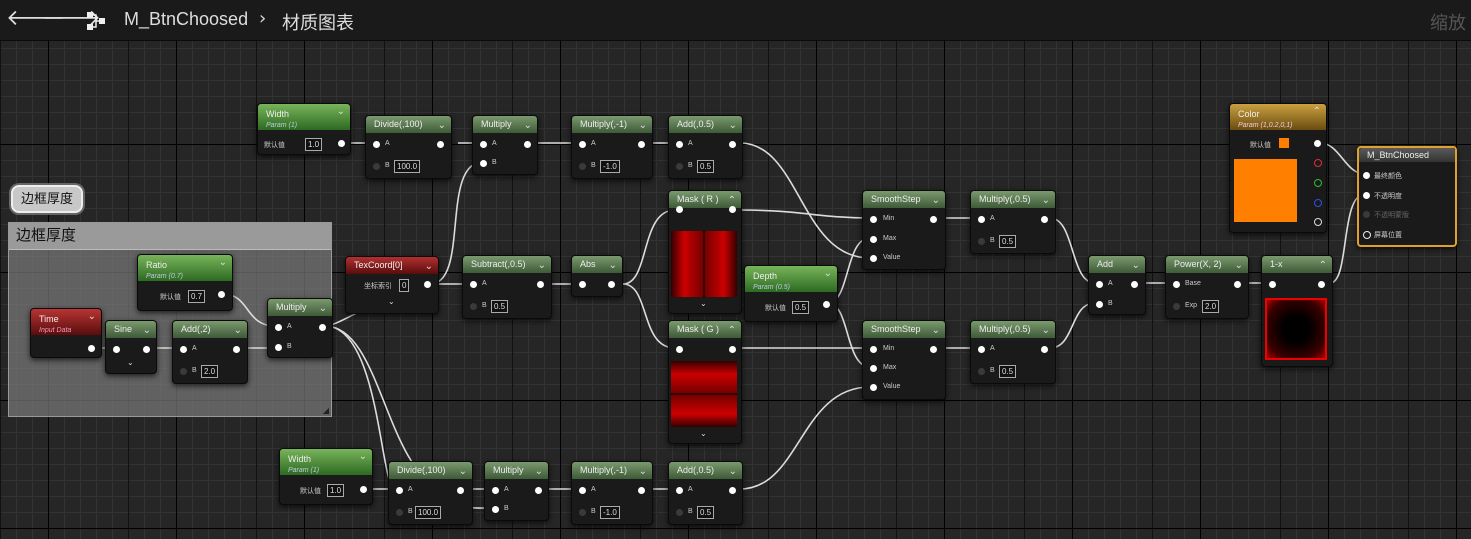 Image resolution: width=1471 pixels, height=539 pixels. What do you see at coordinates (1013, 352) in the screenshot?
I see `node-multiply-half-bottom: Multiply(,0.5) ⌄ A B 0.5` at bounding box center [1013, 352].